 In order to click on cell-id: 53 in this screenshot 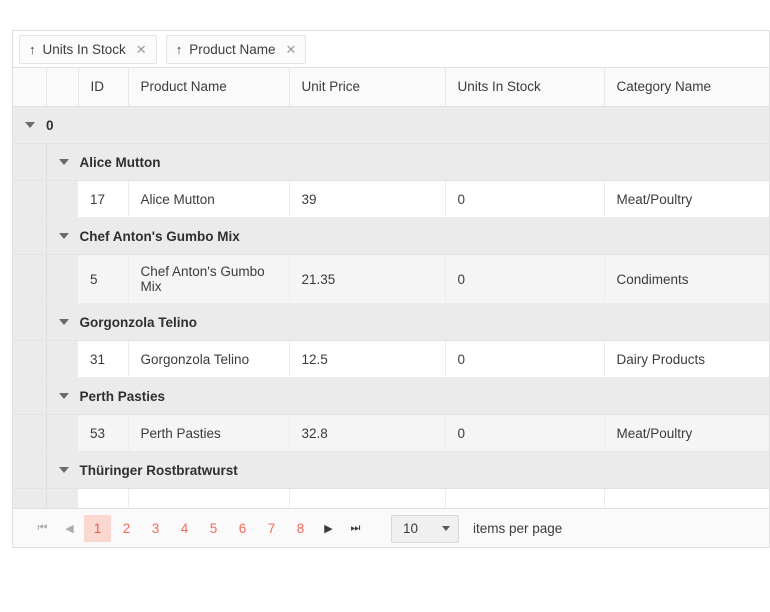, I will do `click(103, 433)`.